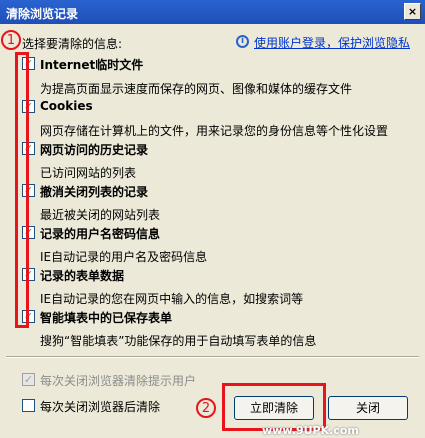  Describe the element at coordinates (196, 89) in the screenshot. I see `item-desc-temp-files: 为提高页面显示速度而保存的网页、图像和媒体的缓存文件` at that location.